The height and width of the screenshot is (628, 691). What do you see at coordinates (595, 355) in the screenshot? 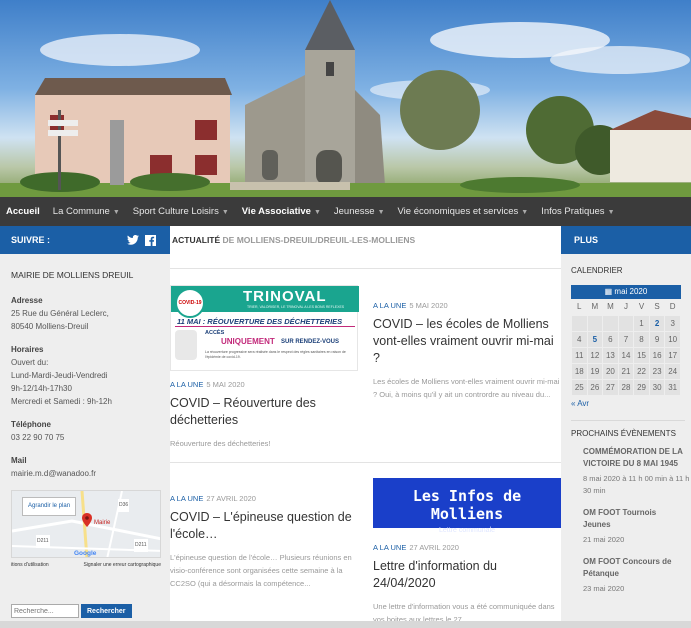
I see `calendar-day: 12` at bounding box center [595, 355].